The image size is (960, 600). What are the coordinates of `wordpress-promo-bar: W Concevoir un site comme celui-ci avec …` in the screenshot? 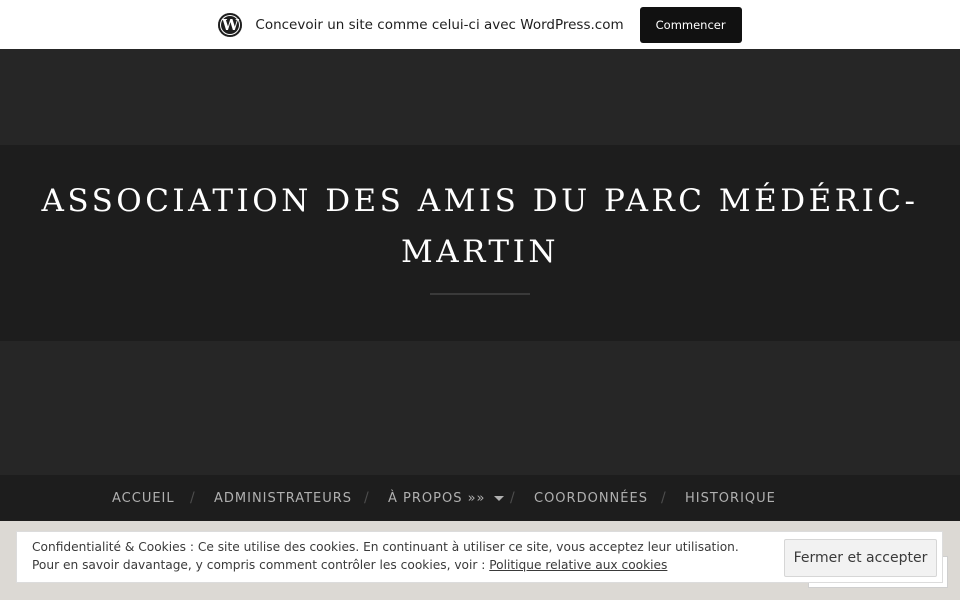 It's located at (480, 24).